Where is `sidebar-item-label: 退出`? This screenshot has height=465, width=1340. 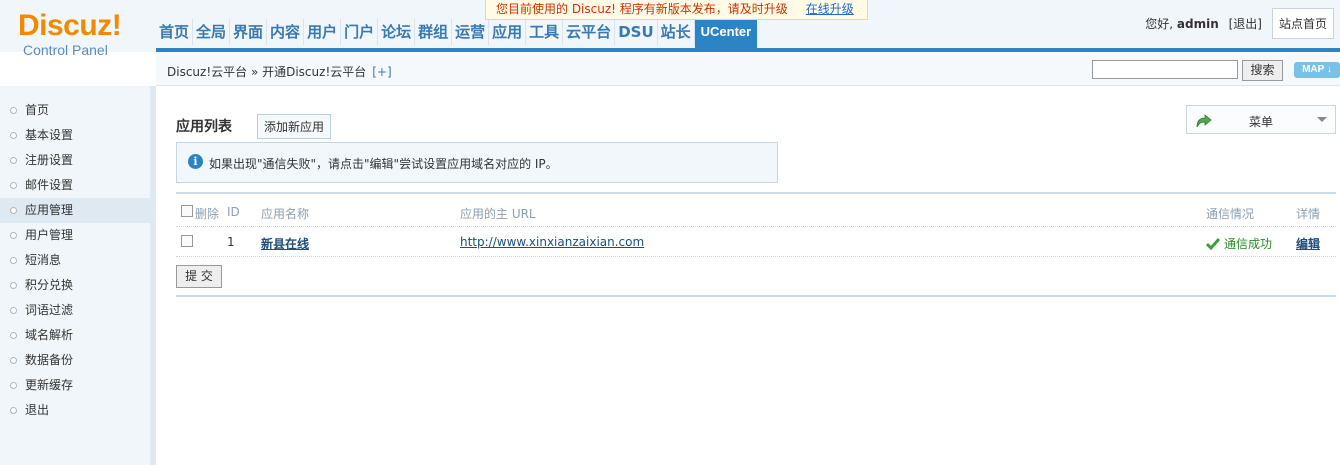
sidebar-item-label: 退出 is located at coordinates (37, 410).